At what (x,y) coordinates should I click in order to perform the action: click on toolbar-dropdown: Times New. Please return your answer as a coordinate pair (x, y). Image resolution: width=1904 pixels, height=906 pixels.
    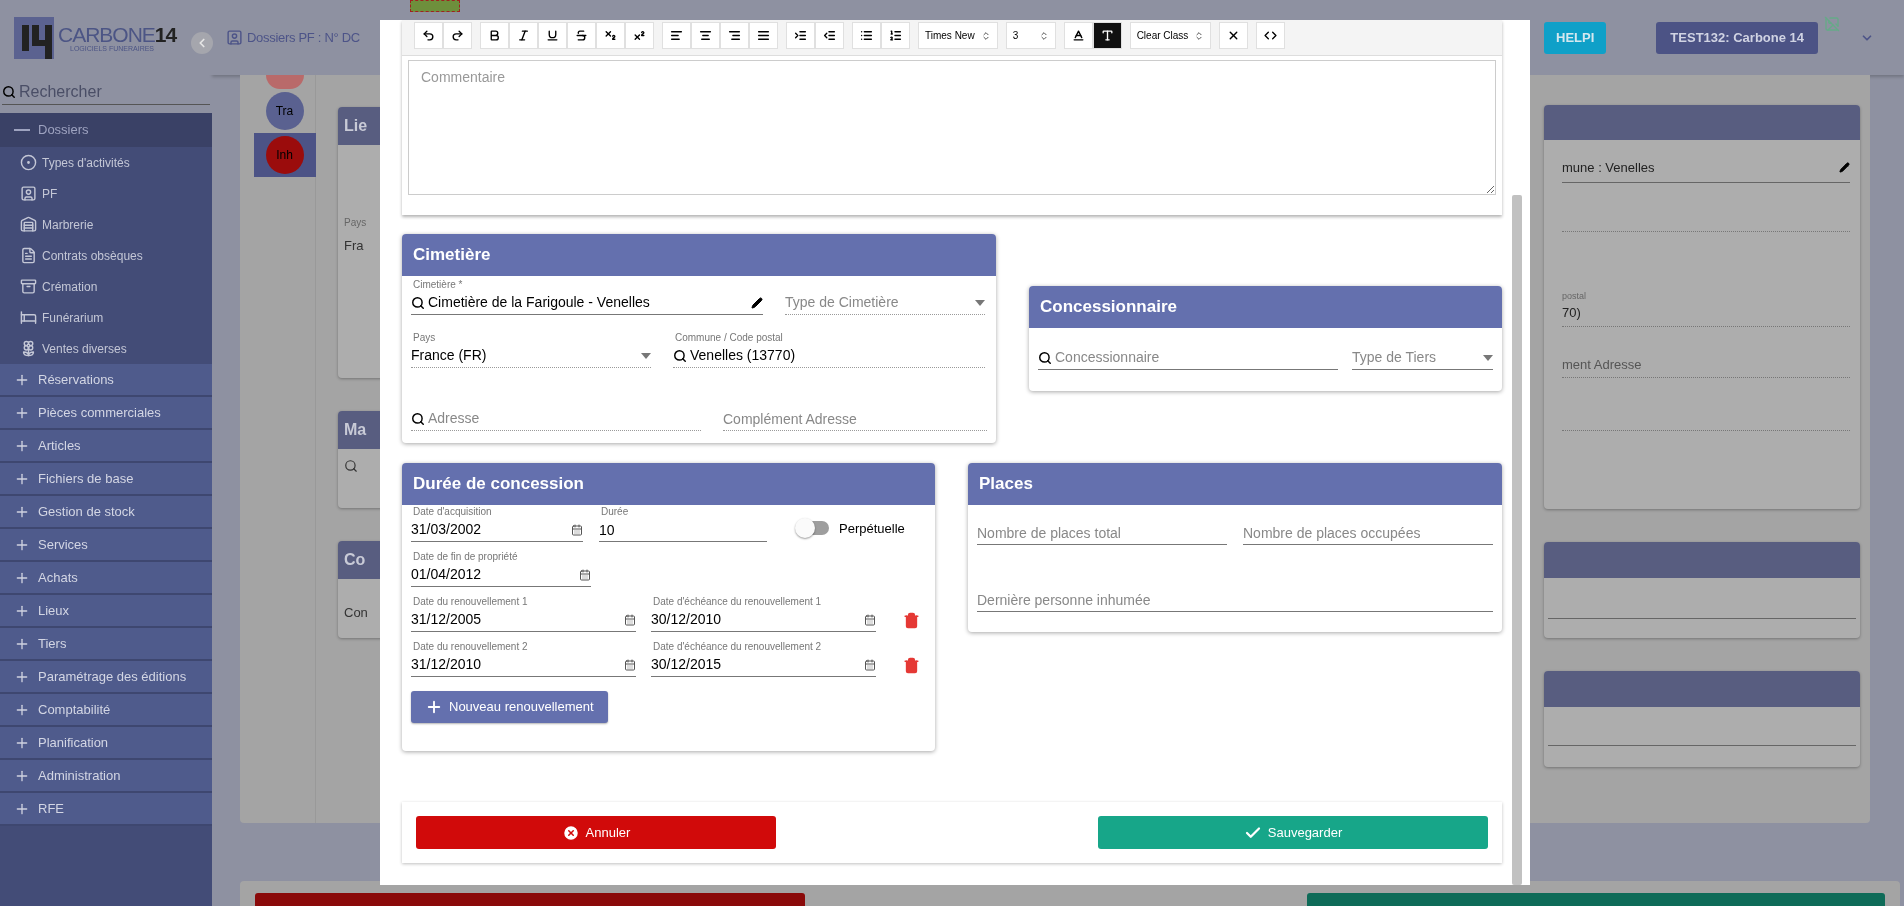
    Looking at the image, I should click on (958, 35).